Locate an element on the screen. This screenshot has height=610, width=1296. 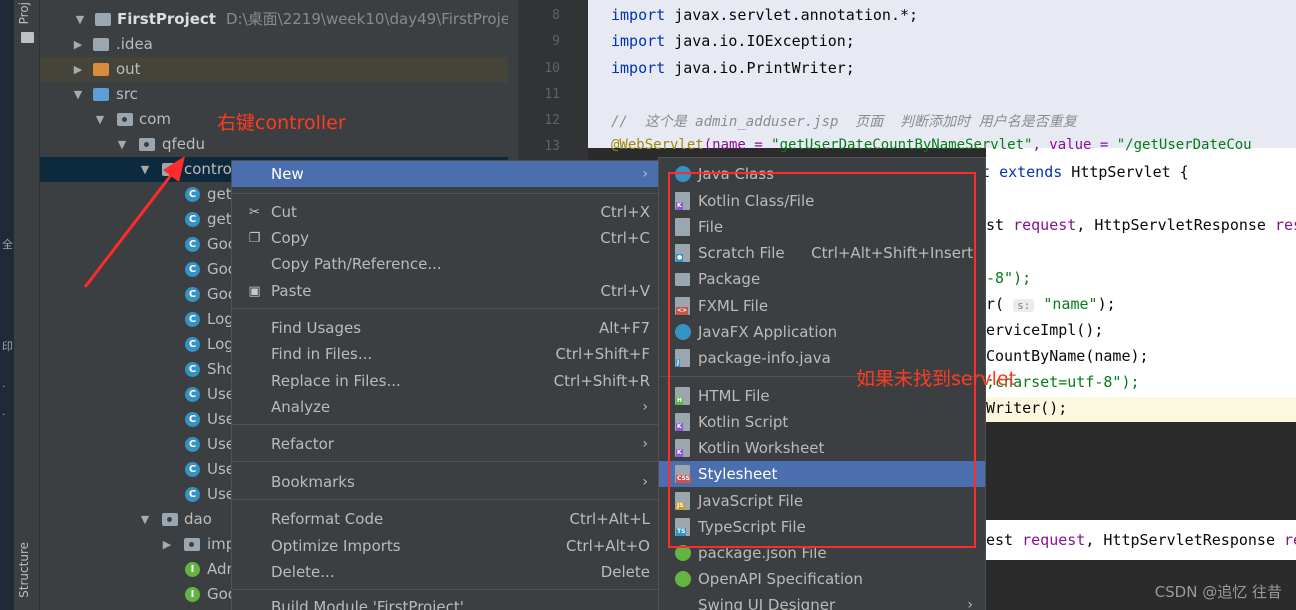
structure-tool-tab: Structure is located at coordinates (24, 570).